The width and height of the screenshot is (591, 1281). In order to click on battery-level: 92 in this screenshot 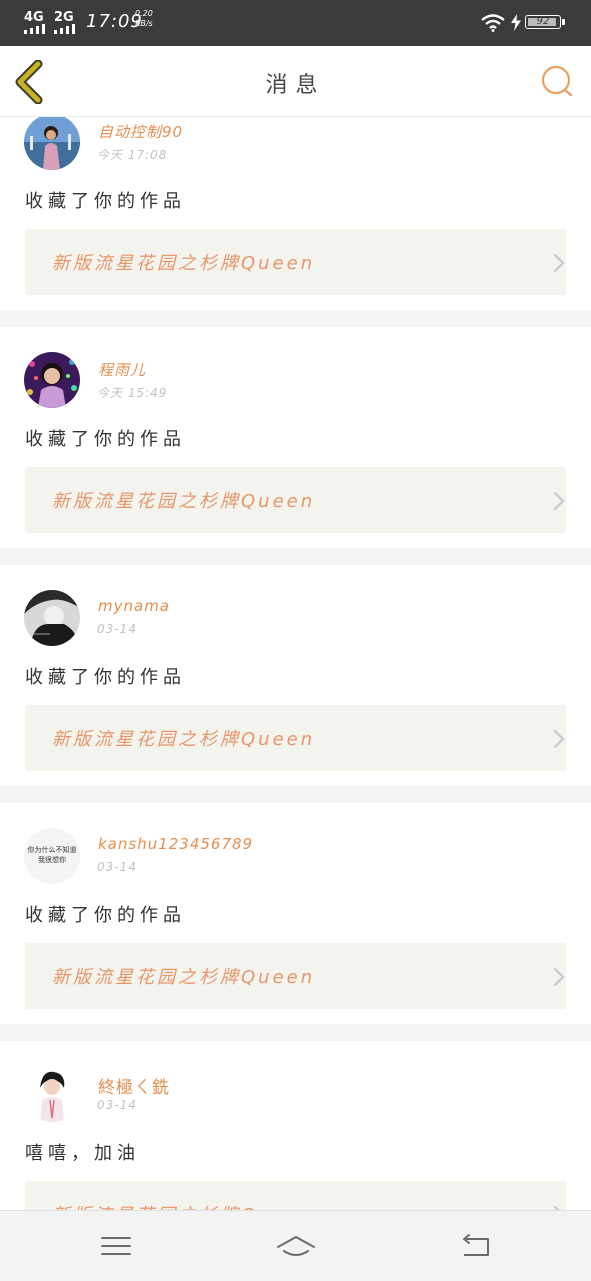, I will do `click(543, 21)`.